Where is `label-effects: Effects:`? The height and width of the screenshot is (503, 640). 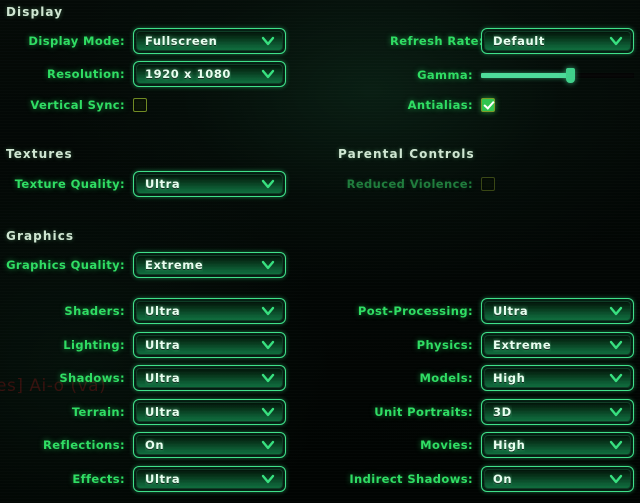
label-effects: Effects: is located at coordinates (98, 478).